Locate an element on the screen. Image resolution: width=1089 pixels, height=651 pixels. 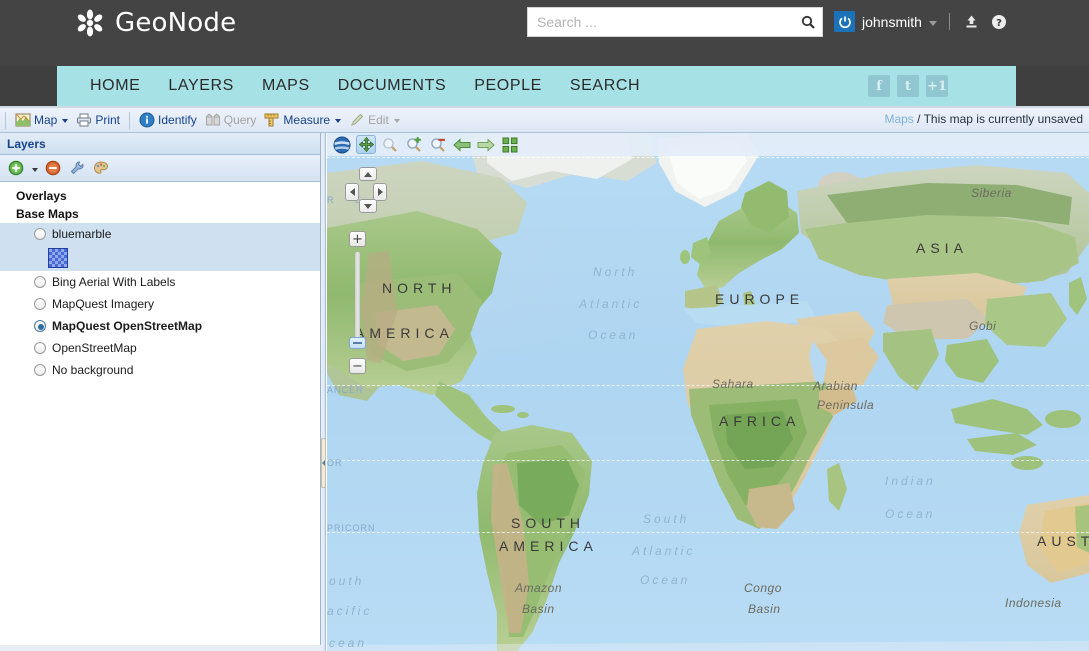
twitter-icon: t is located at coordinates (908, 86).